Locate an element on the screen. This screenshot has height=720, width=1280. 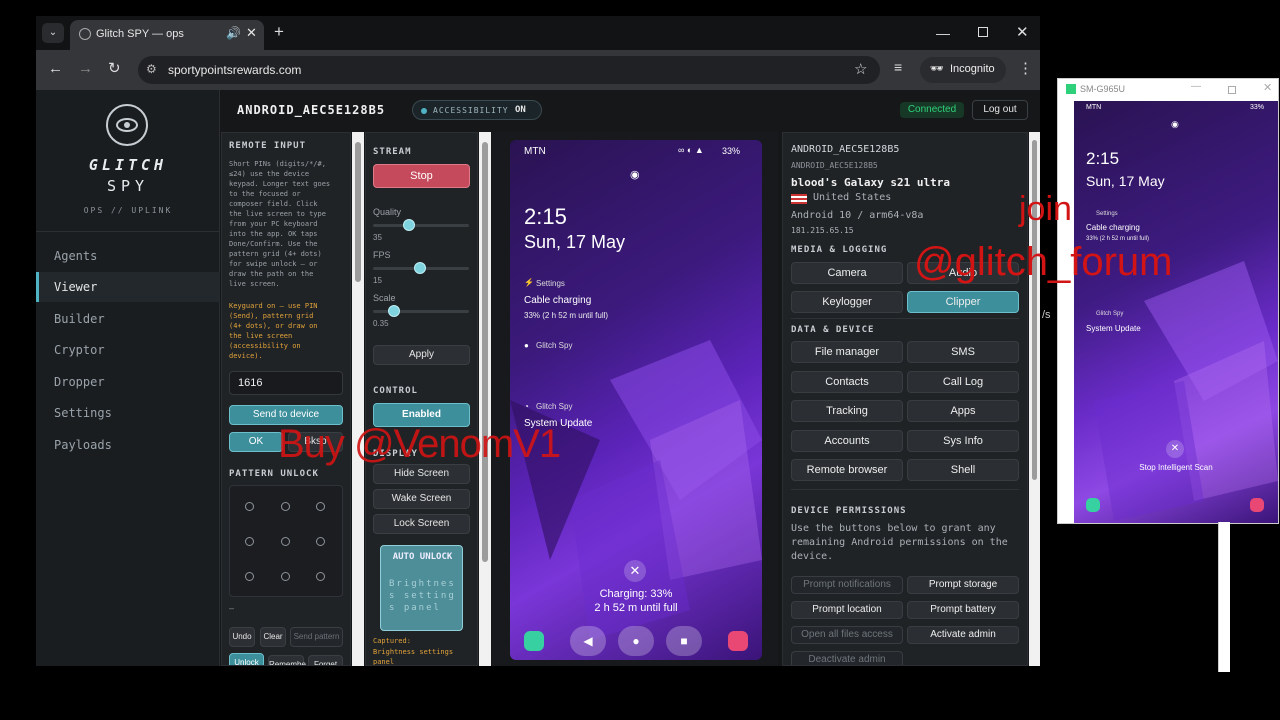
open-all-files-button: Open all files access is located at coordinates (847, 635).